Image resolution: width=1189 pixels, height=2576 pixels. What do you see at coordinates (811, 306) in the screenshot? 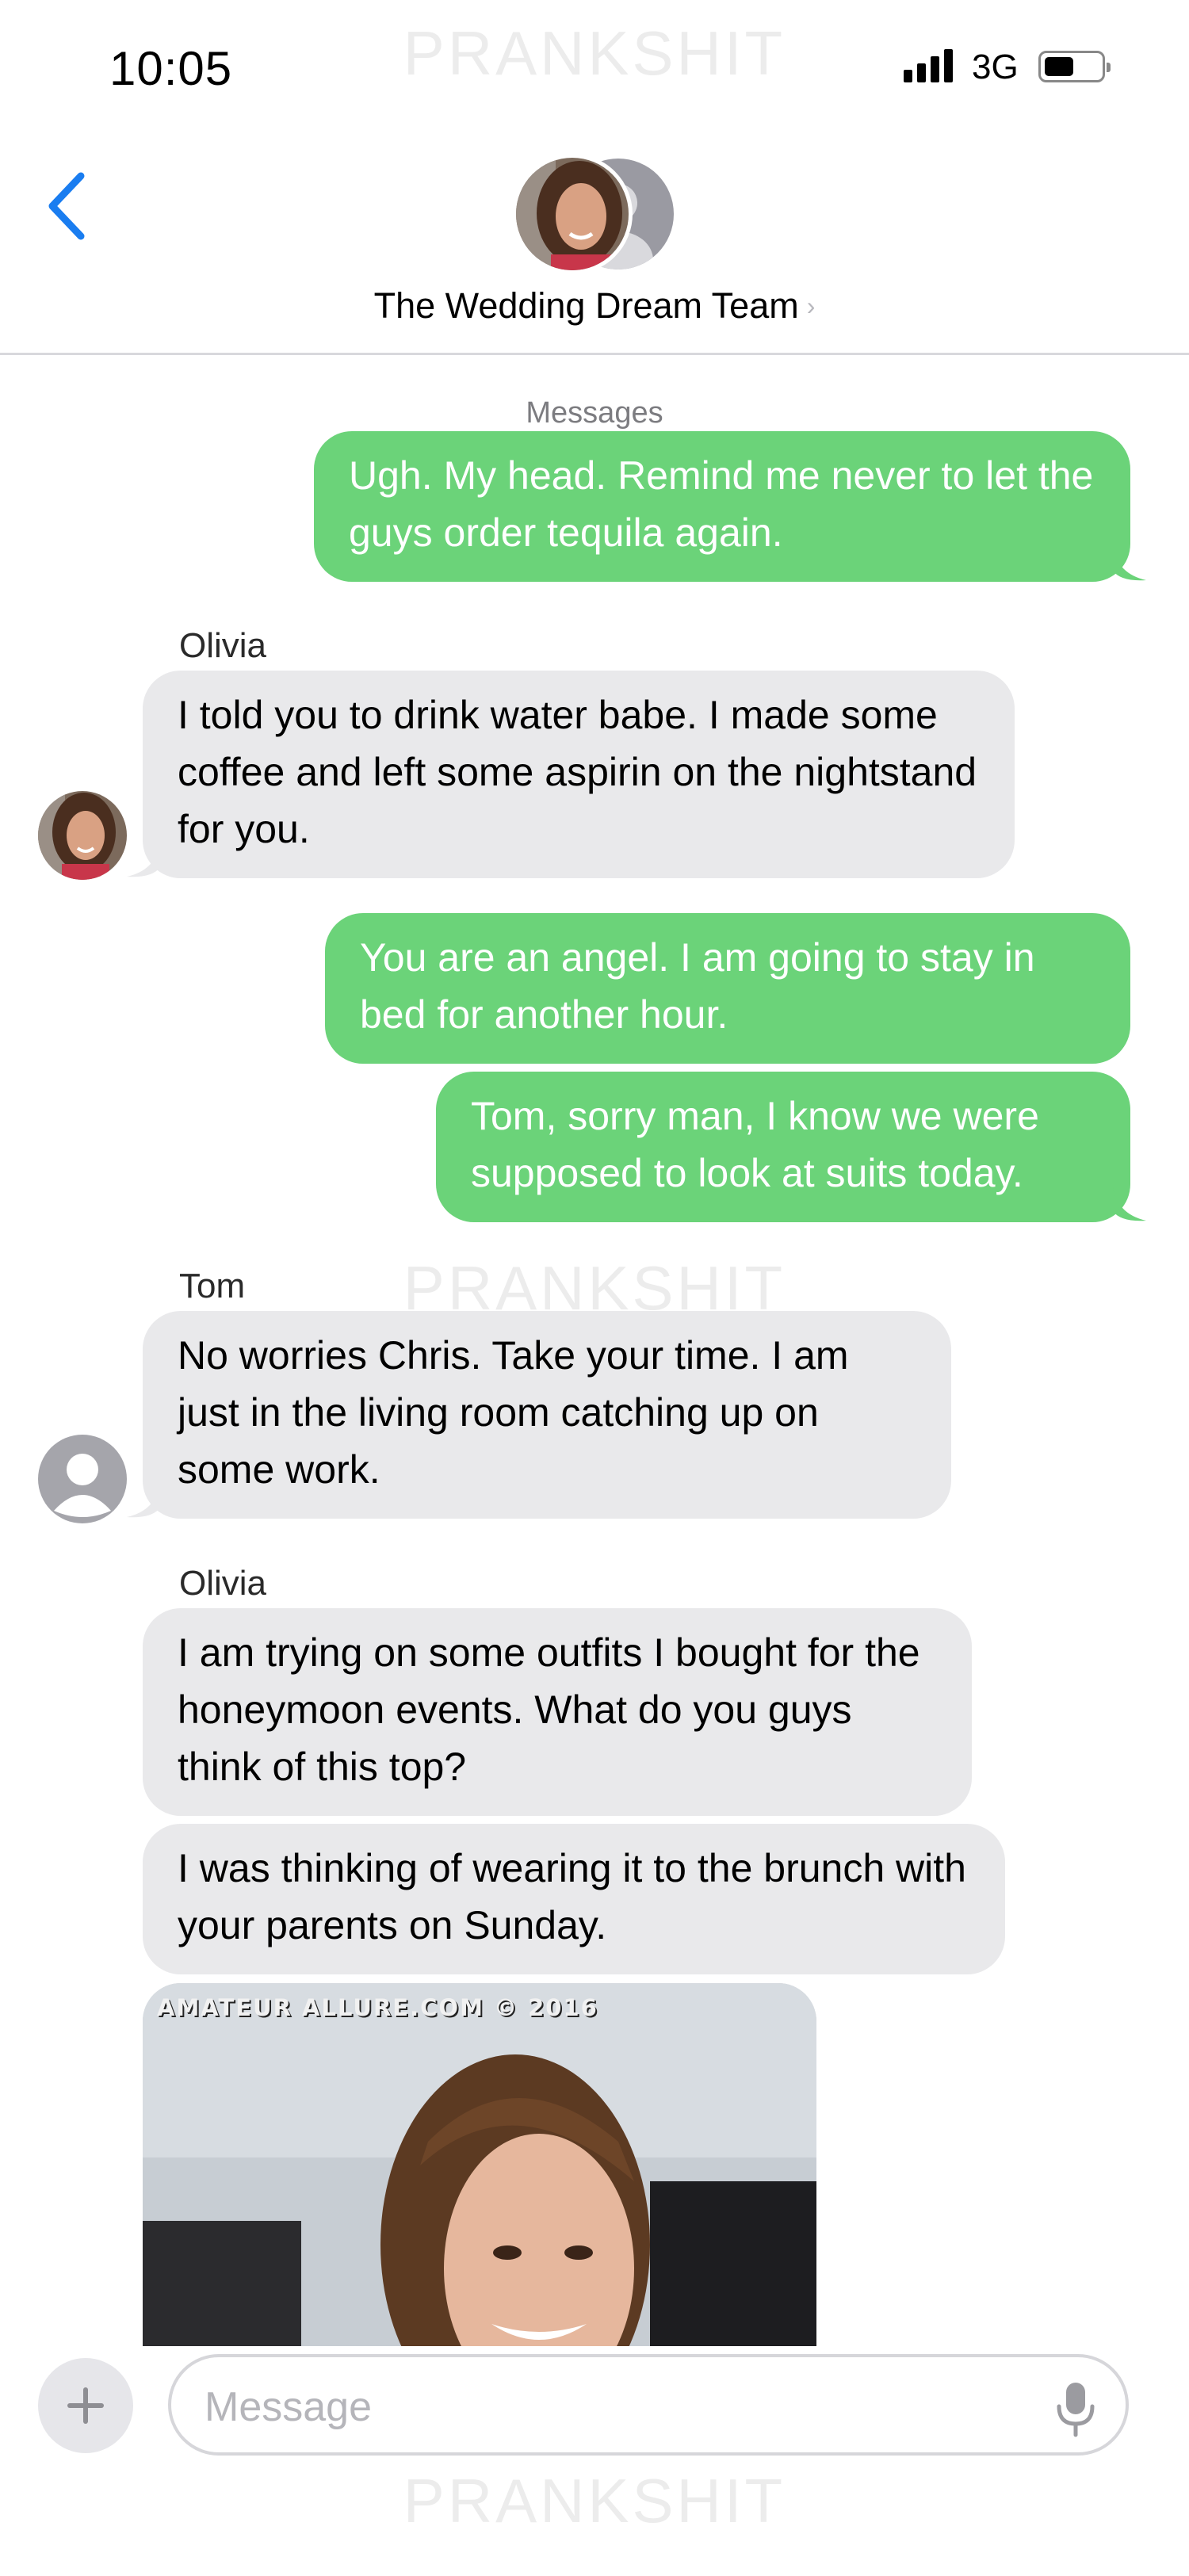
I see `chevron-right-icon: ›` at bounding box center [811, 306].